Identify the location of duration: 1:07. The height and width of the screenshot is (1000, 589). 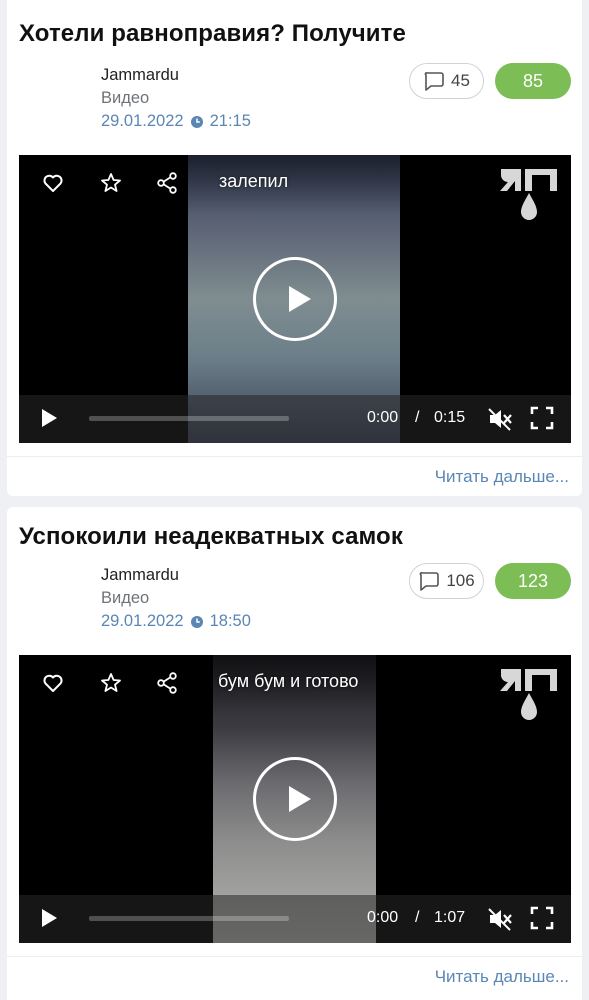
(450, 917).